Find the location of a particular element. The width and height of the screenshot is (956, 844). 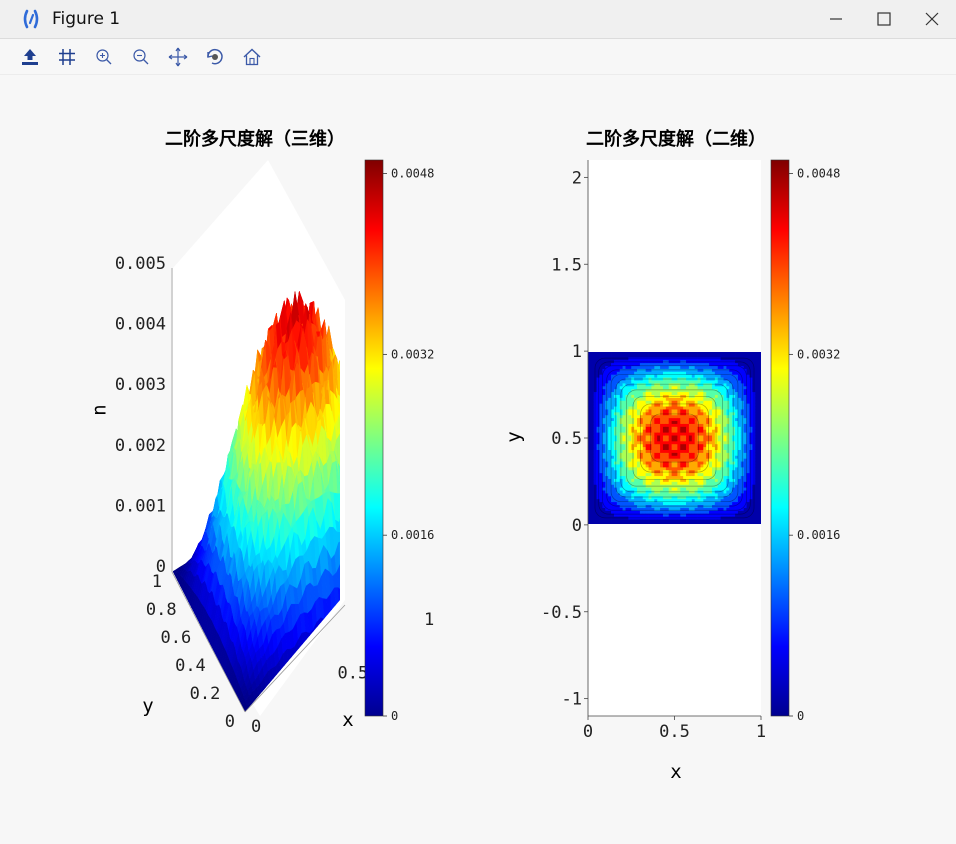

maximize-button is located at coordinates (884, 19).